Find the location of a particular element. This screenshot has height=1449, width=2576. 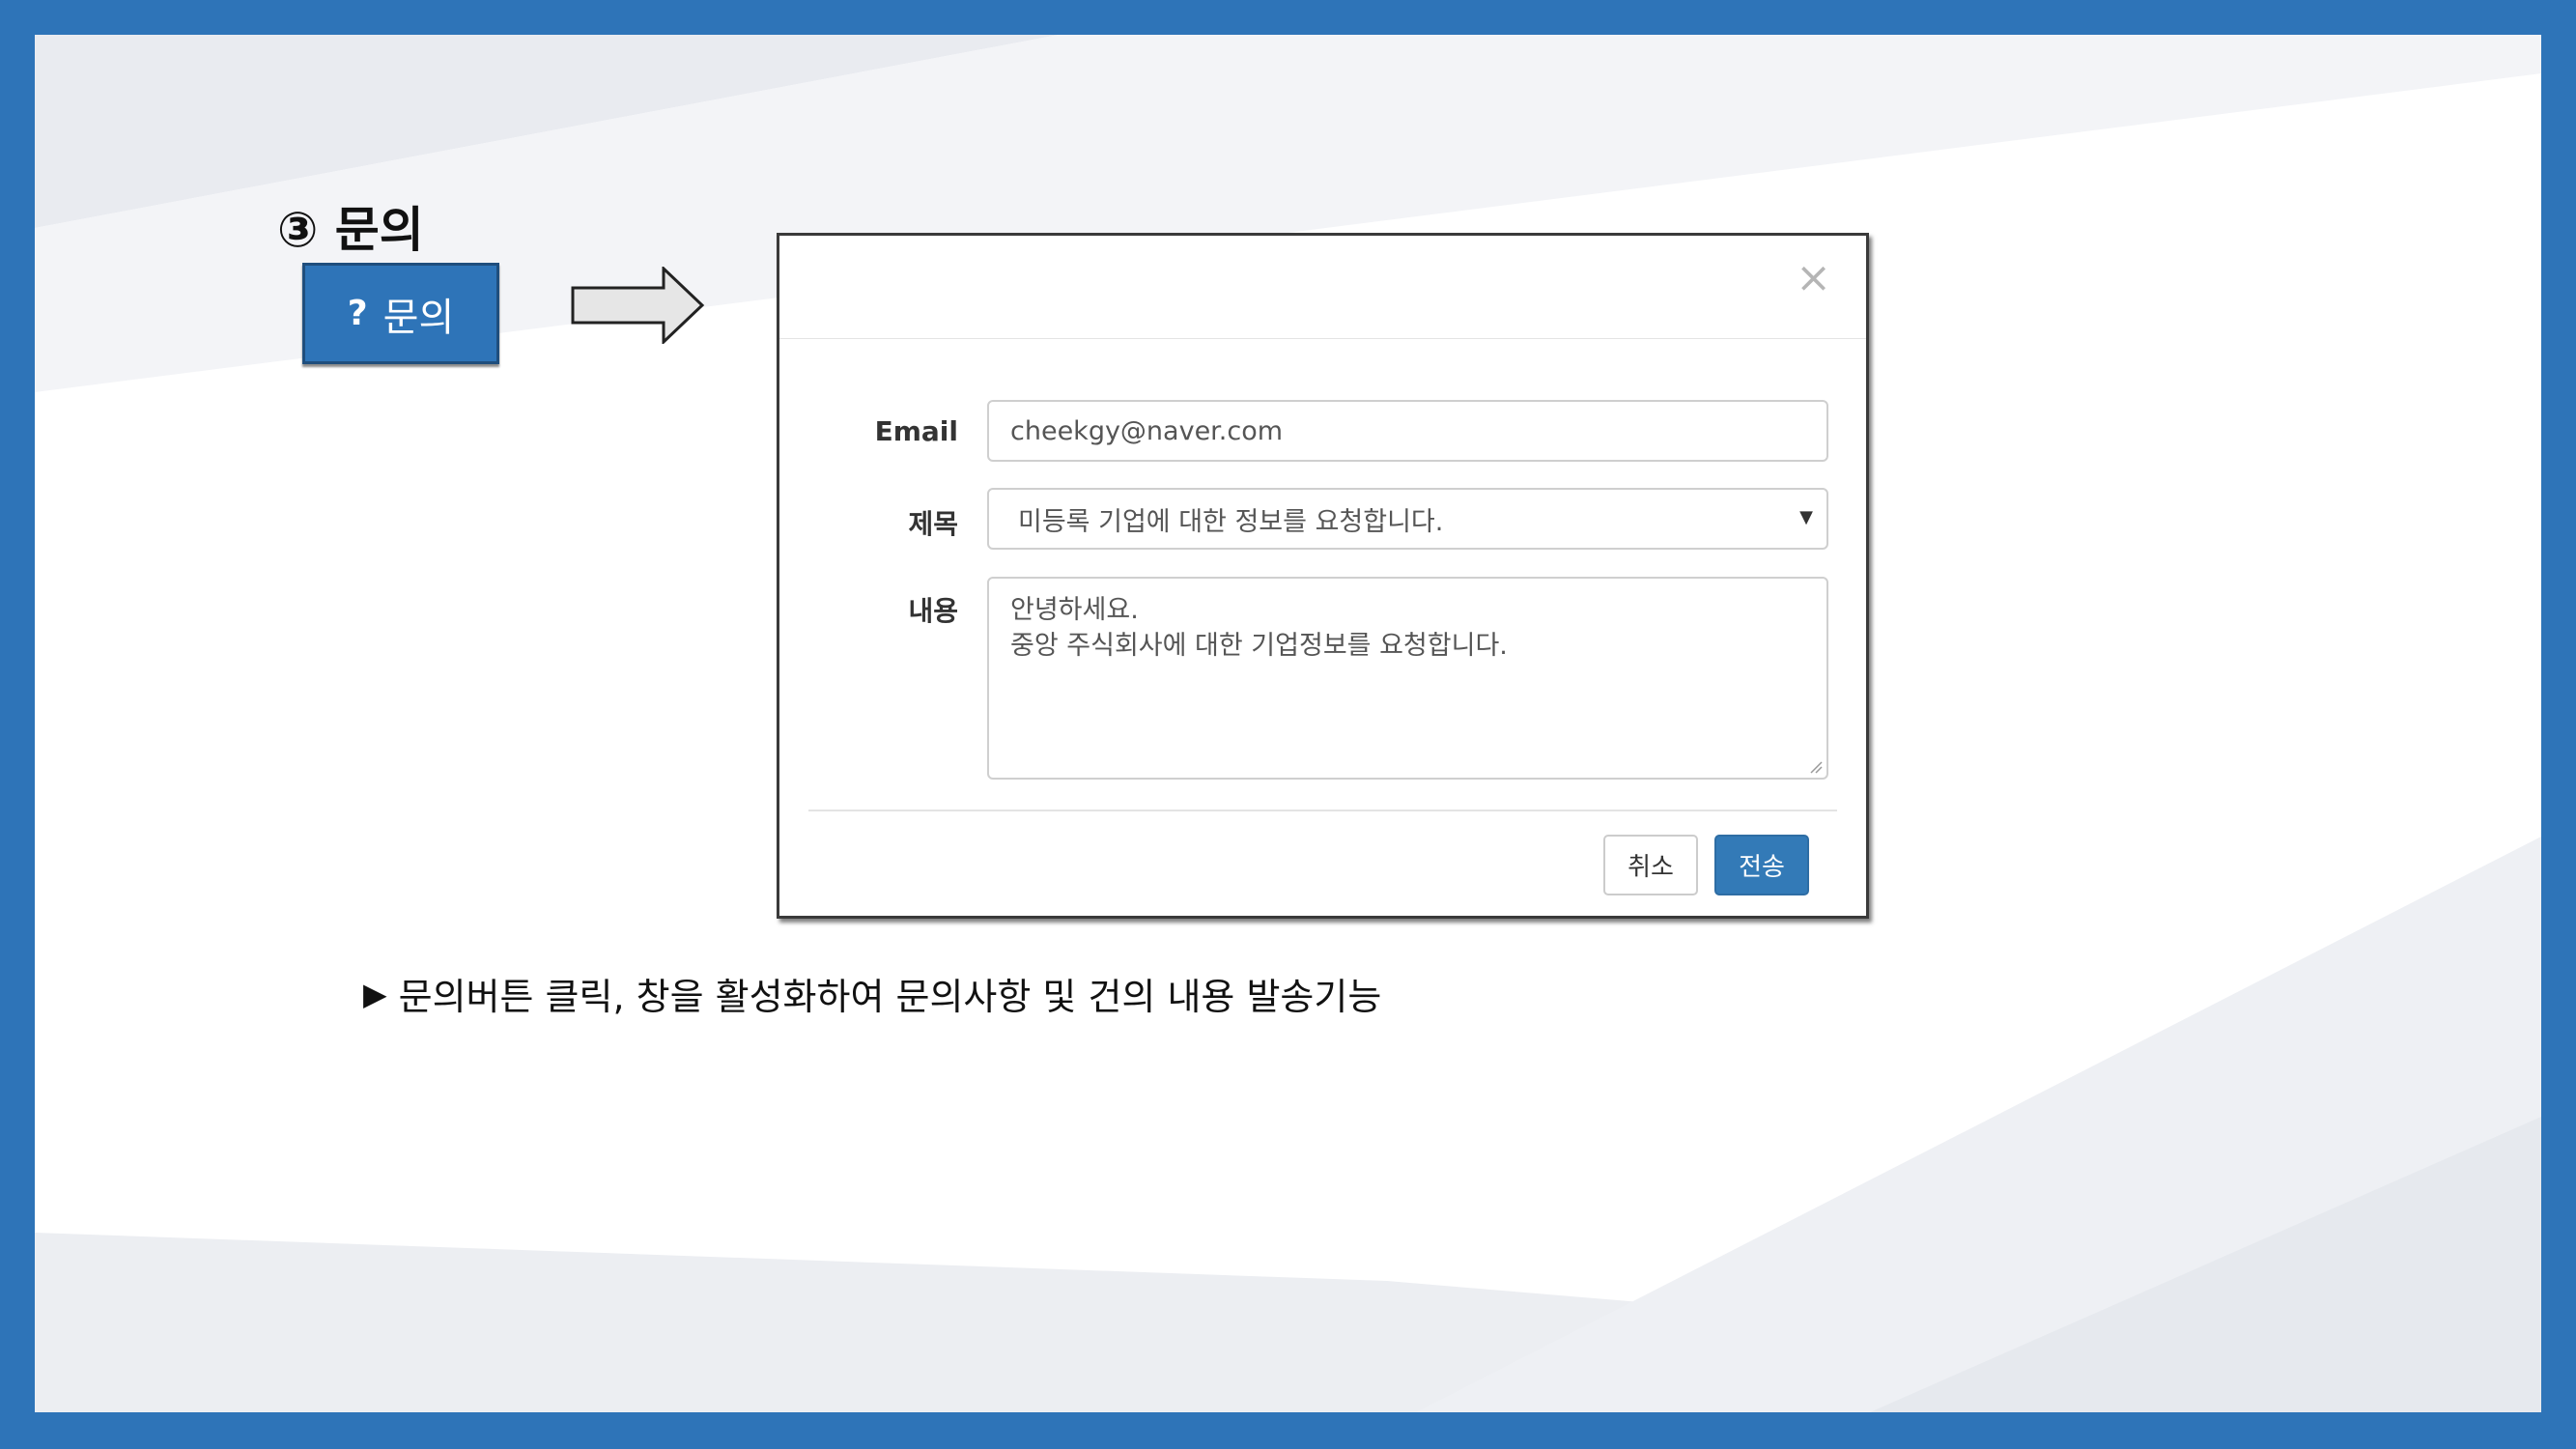

content-textarea: 안녕하세요. 중앙 주식회사에 대한 기업정보를 요청합니다. is located at coordinates (1407, 678).